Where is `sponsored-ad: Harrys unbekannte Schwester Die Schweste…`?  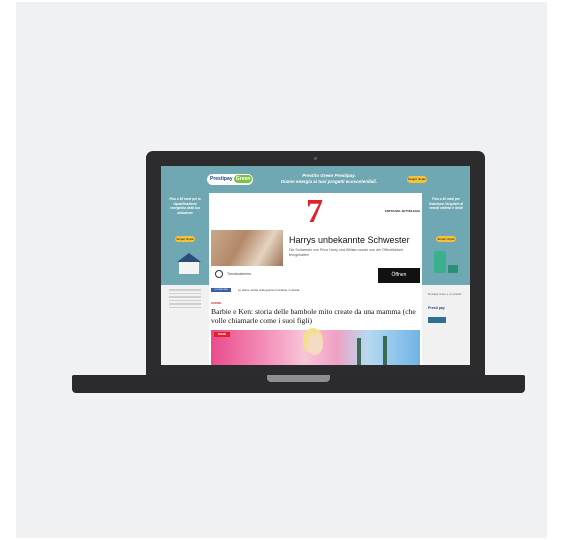
sponsored-ad: Harrys unbekannte Schwester Die Schweste… is located at coordinates (315, 257).